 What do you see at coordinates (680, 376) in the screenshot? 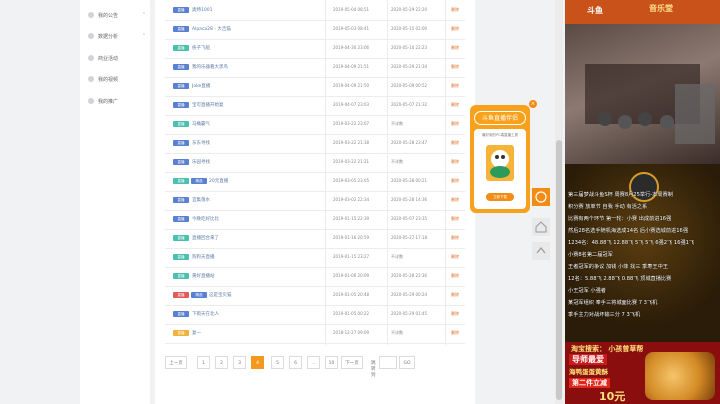
I see `product-image` at bounding box center [680, 376].